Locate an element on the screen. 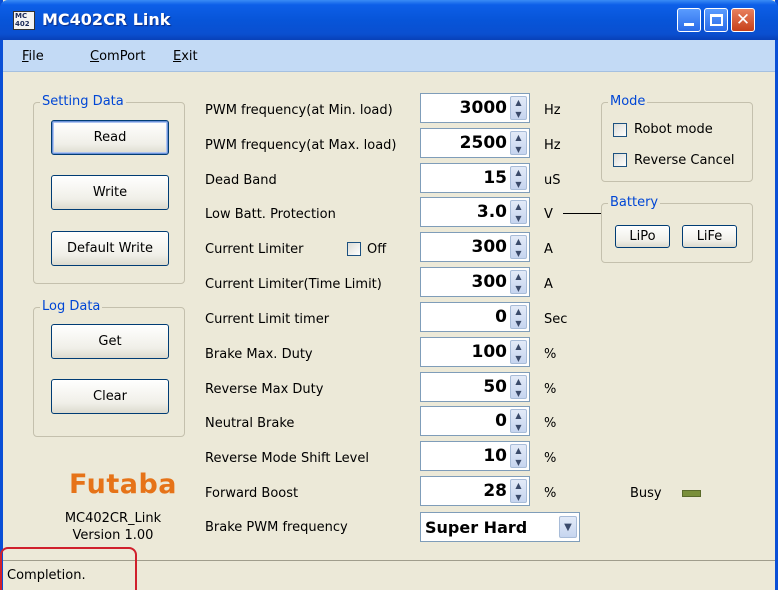  write-button: Write is located at coordinates (110, 192).